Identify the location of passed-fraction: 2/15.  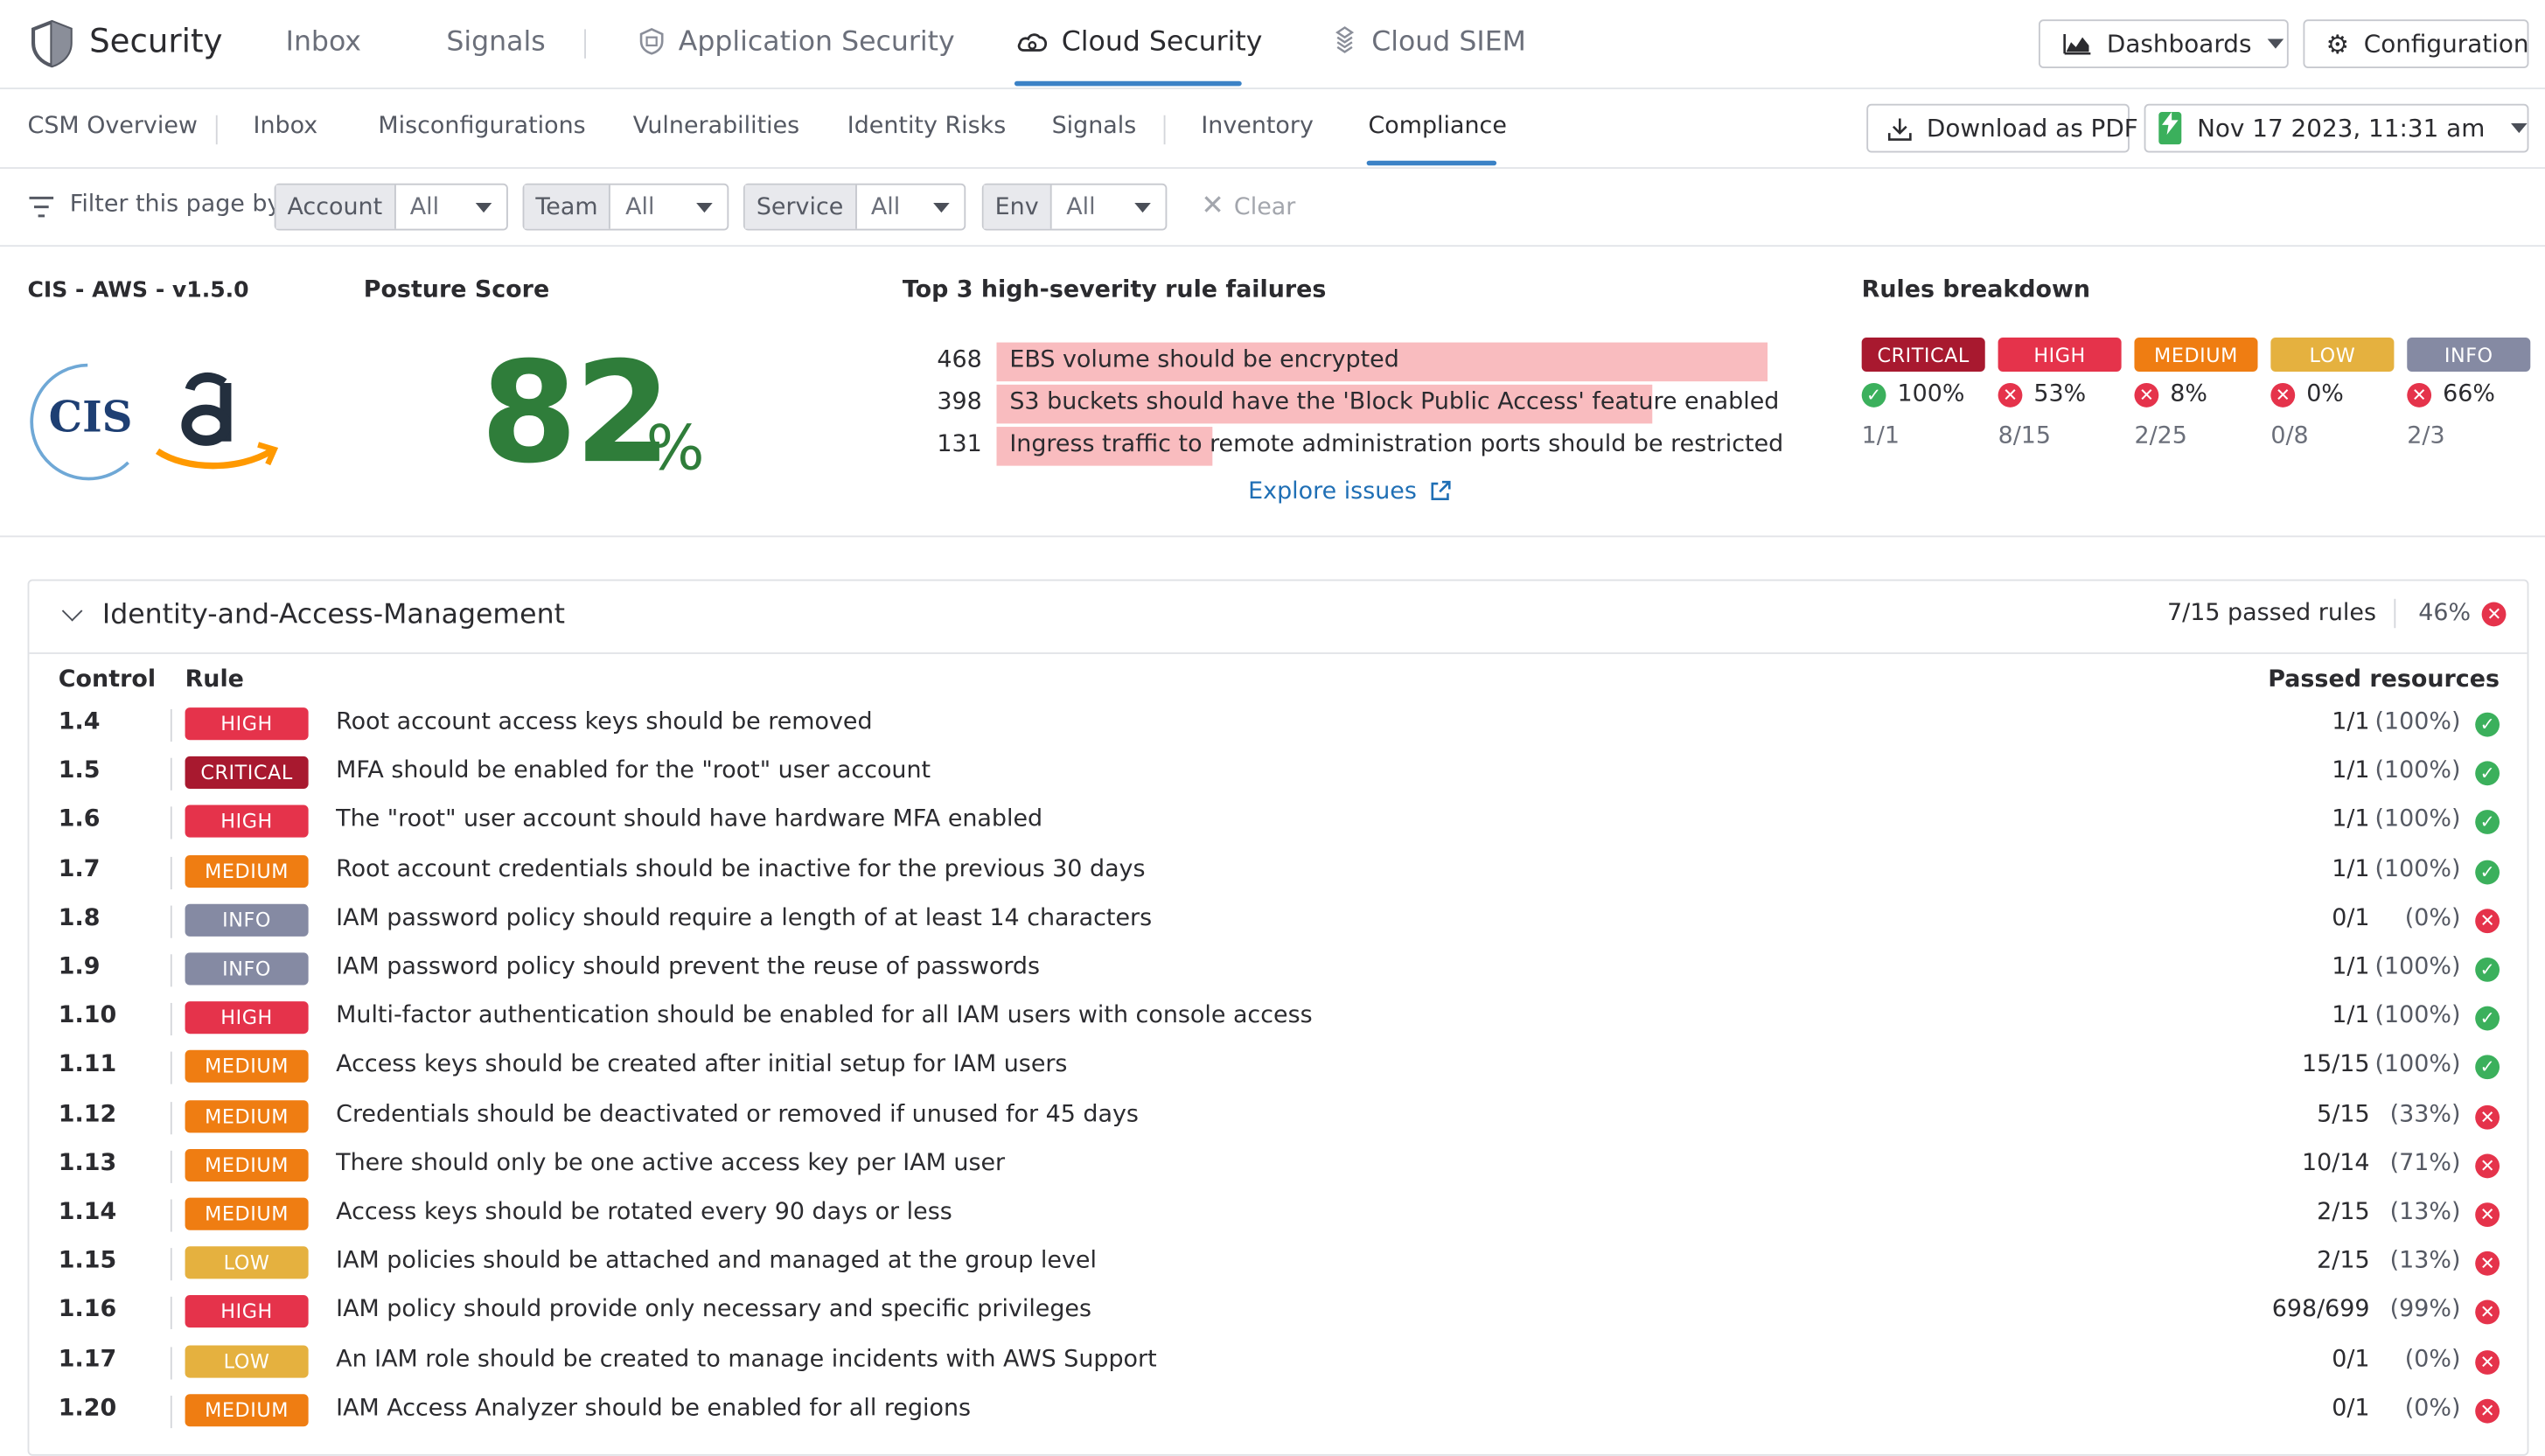
(2343, 1261).